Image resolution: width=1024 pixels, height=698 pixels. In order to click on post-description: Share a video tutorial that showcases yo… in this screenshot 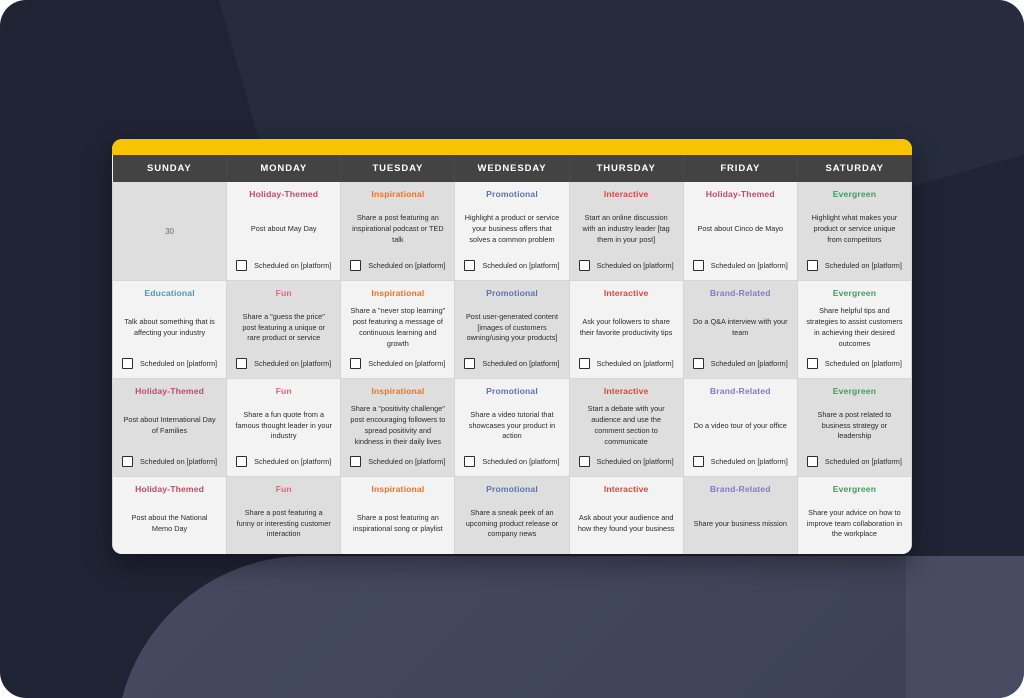, I will do `click(511, 426)`.